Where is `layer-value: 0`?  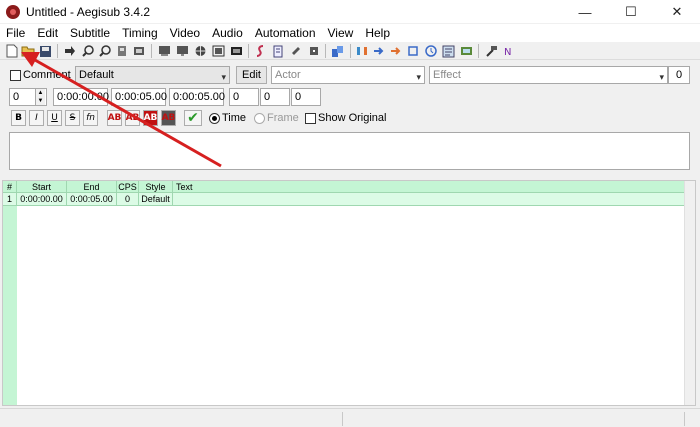
layer-value: 0 is located at coordinates (16, 97).